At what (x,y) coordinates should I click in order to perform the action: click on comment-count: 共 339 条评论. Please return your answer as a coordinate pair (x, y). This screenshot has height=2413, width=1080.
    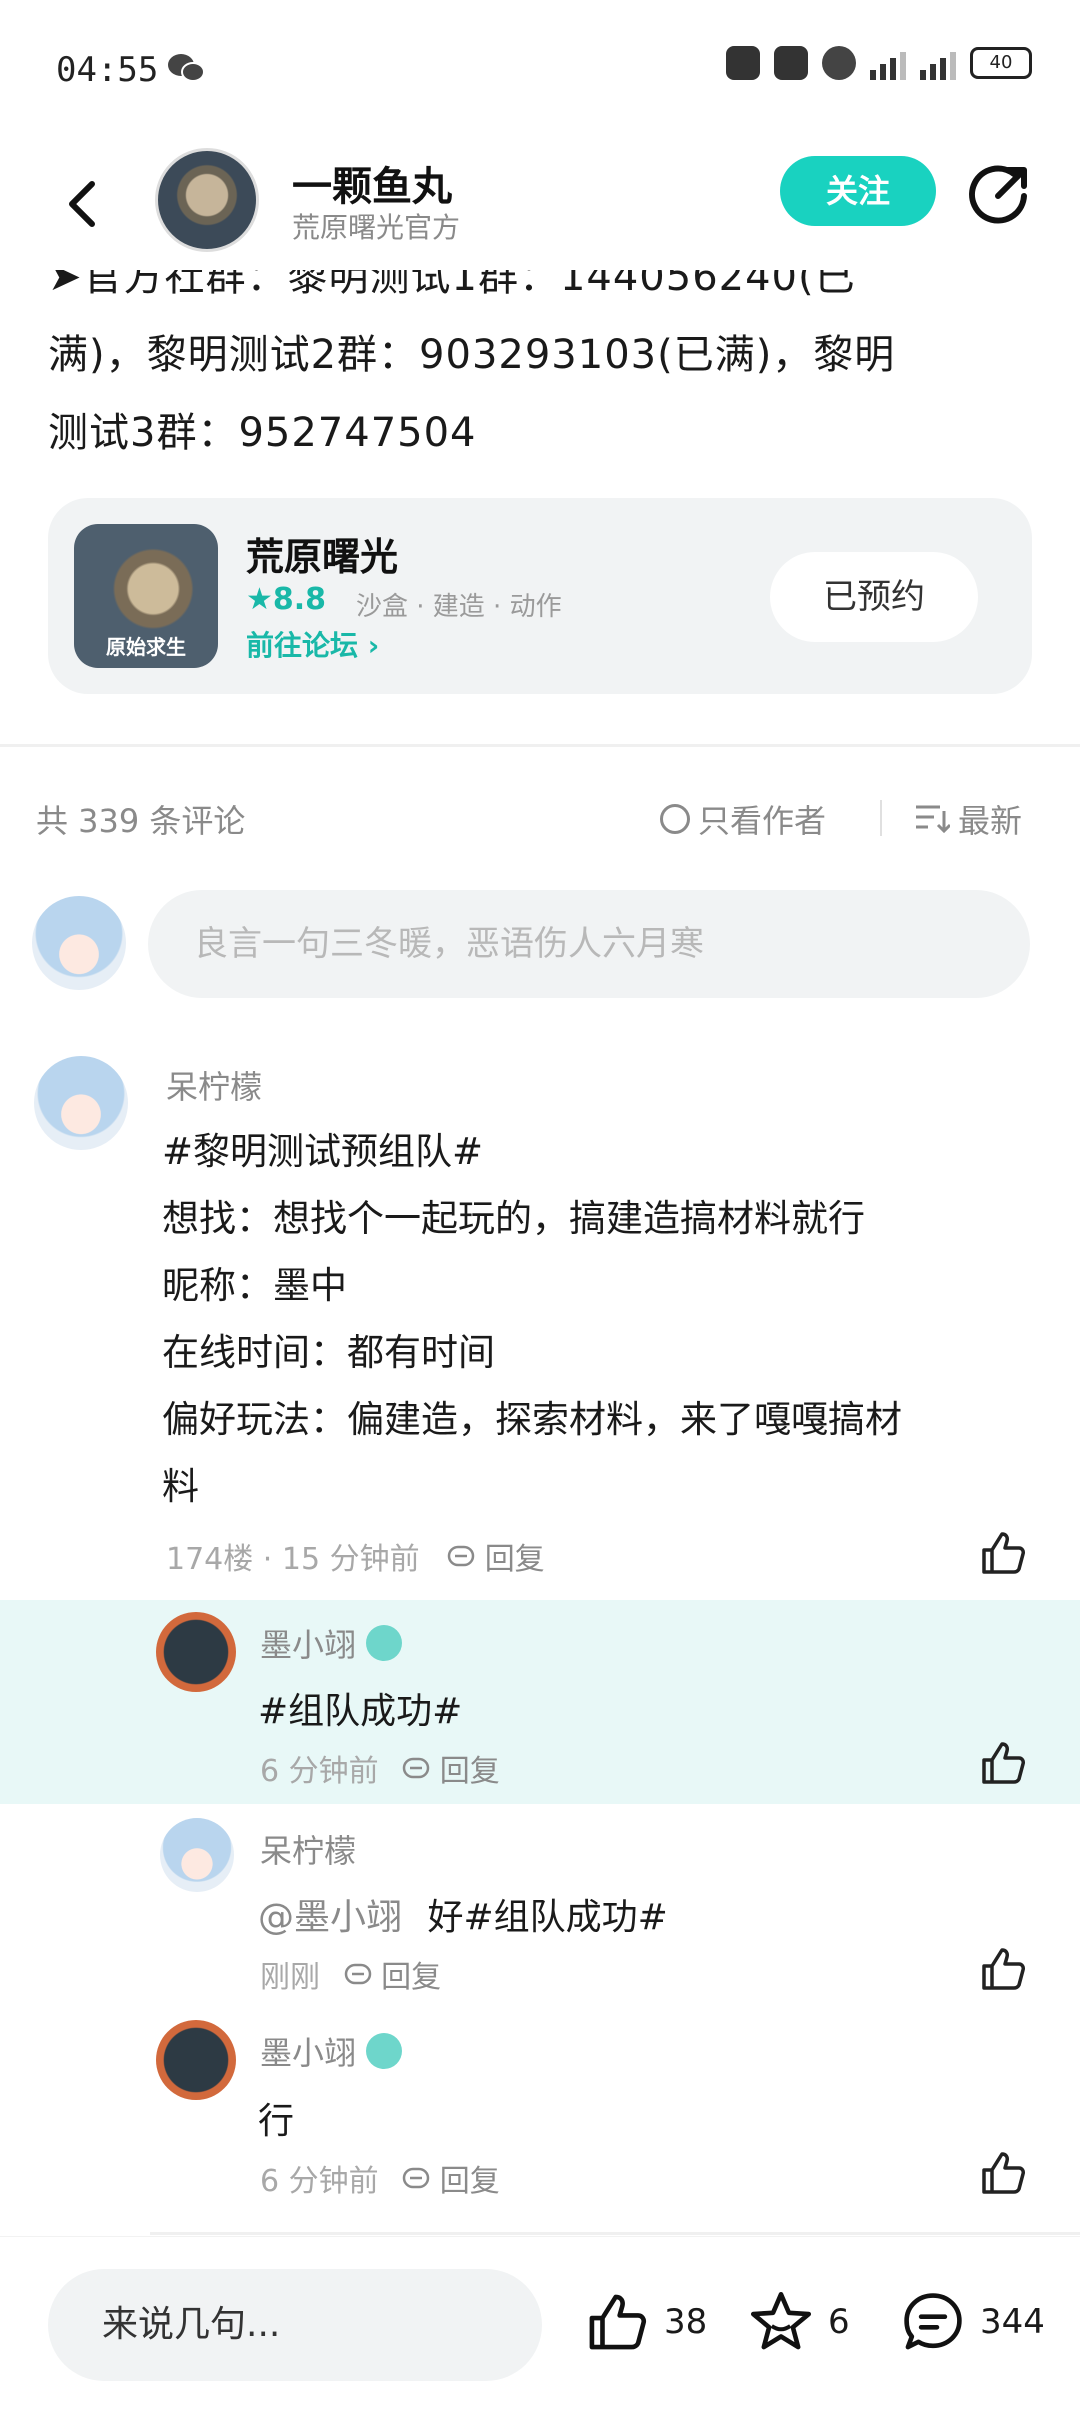
    Looking at the image, I should click on (141, 821).